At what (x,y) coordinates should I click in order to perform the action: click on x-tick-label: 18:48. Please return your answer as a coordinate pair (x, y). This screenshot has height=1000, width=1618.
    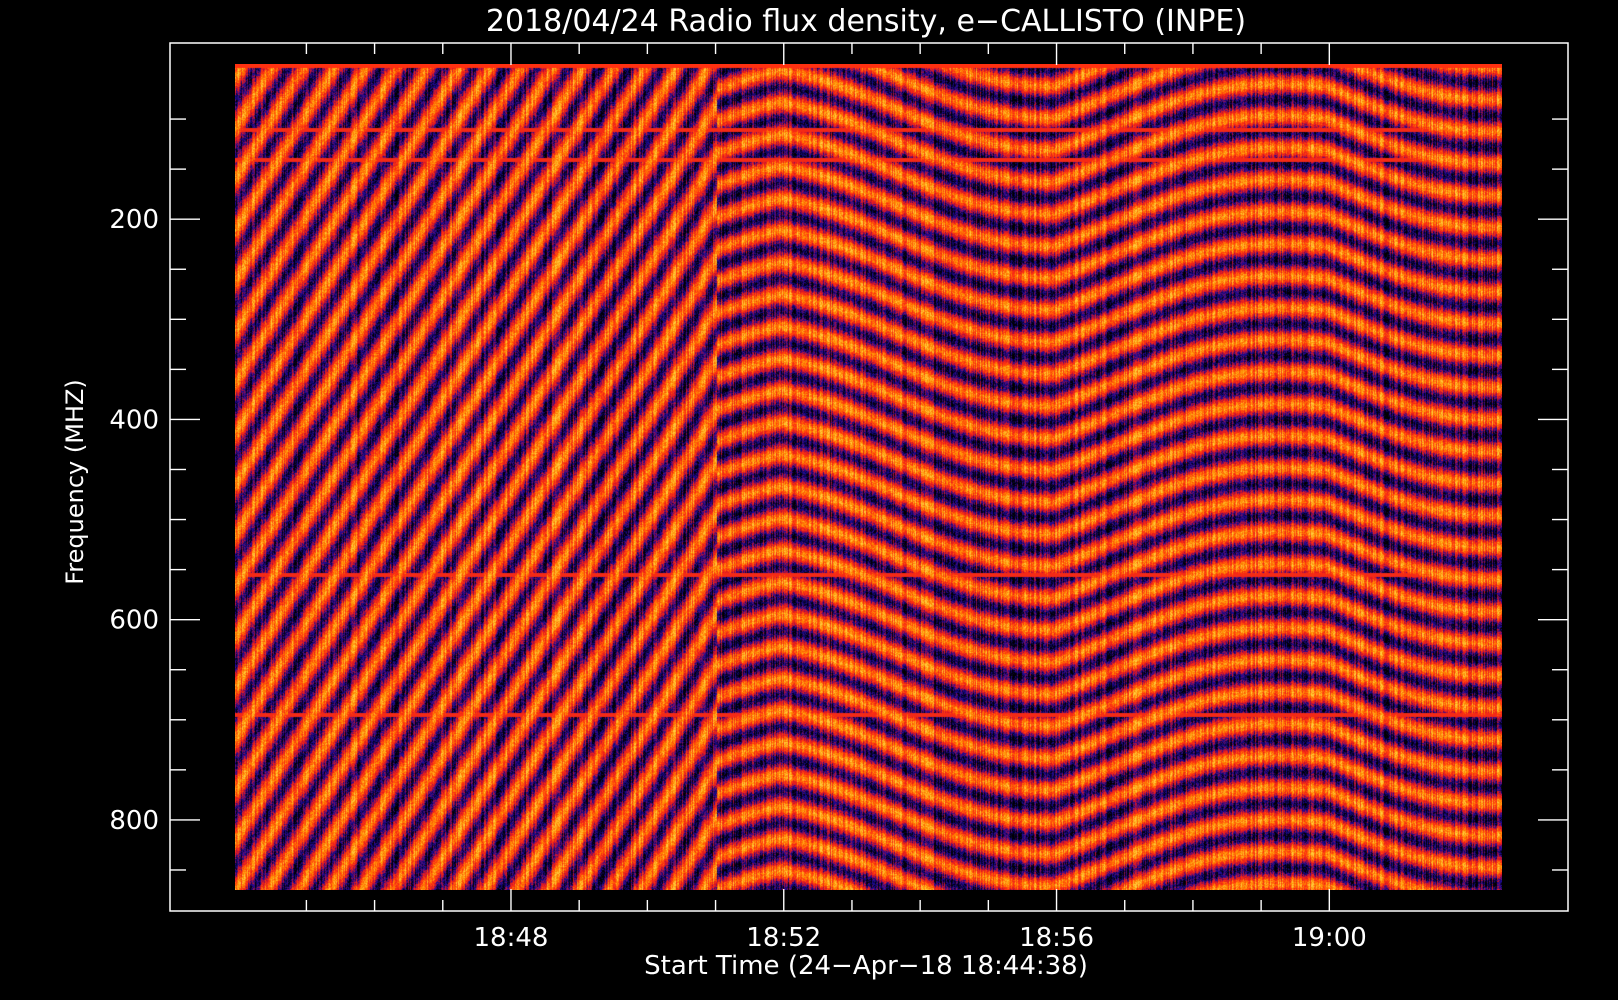
    Looking at the image, I should click on (511, 938).